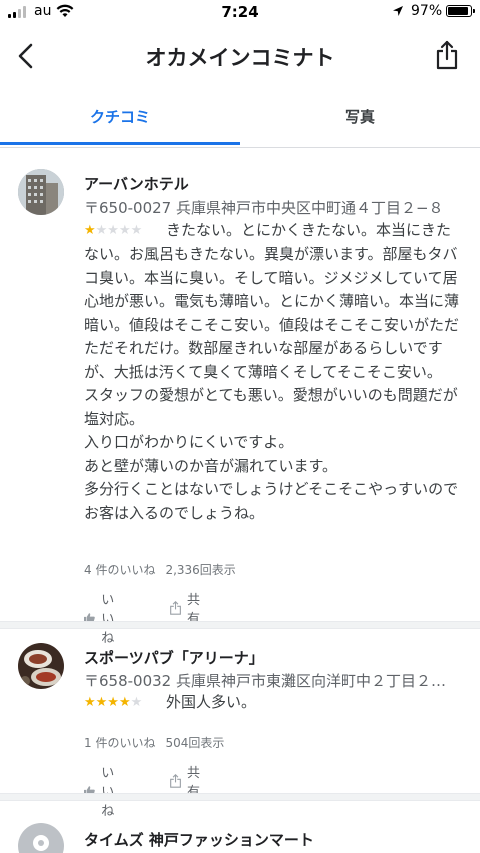 This screenshot has height=853, width=480. I want to click on like-count: 4 件のいいね, so click(120, 570).